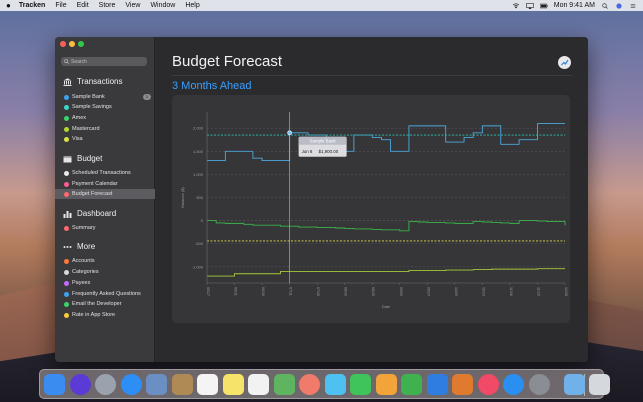 The width and height of the screenshot is (643, 402). Describe the element at coordinates (32, 5) in the screenshot. I see `menu-app-name: Tracken` at that location.